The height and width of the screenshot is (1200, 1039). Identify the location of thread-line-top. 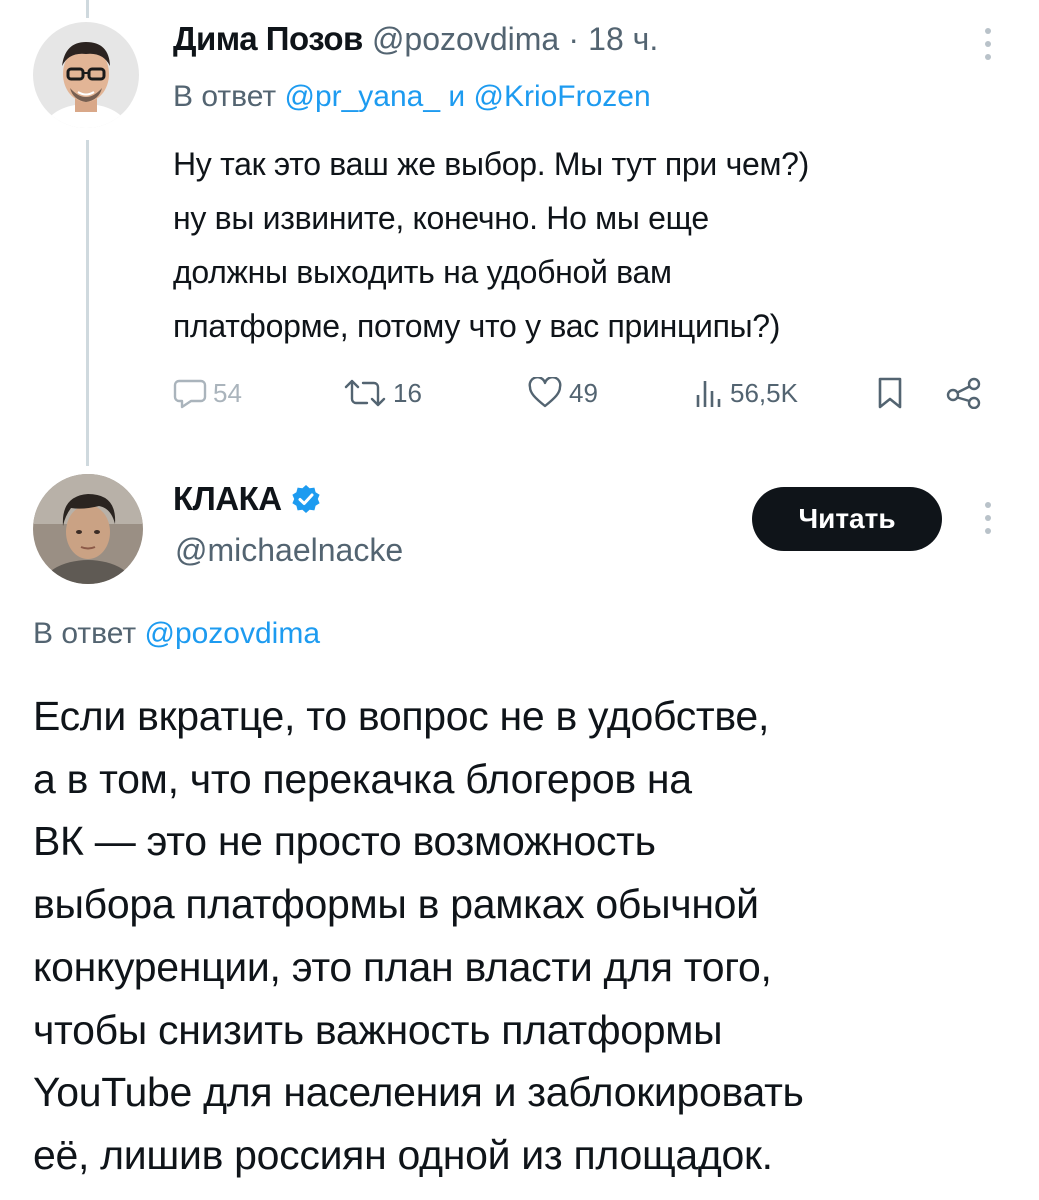
(87, 9).